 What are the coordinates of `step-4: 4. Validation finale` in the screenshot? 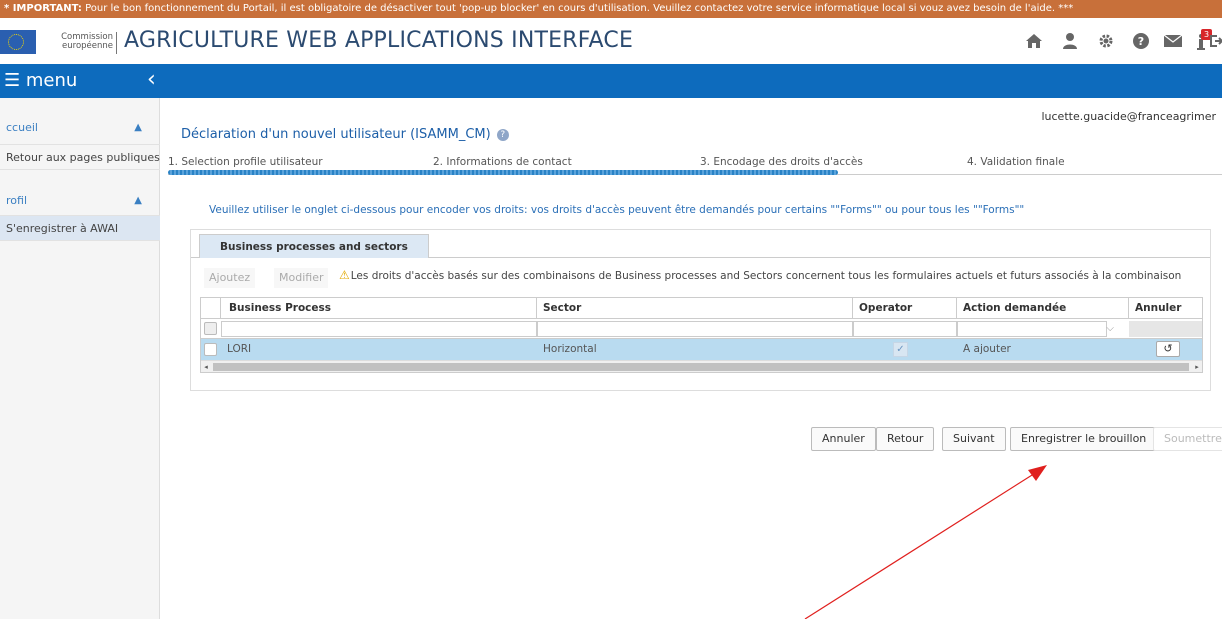 It's located at (1016, 162).